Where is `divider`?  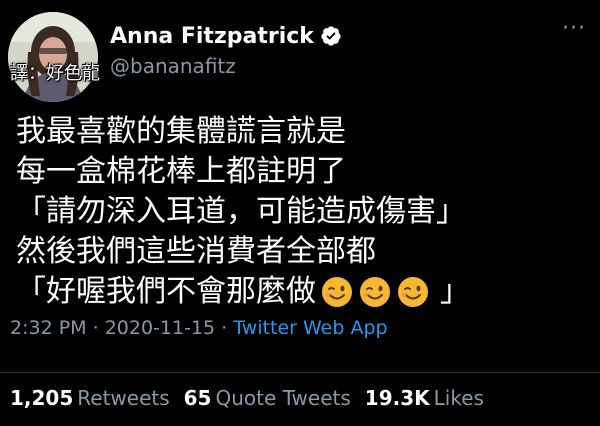 divider is located at coordinates (300, 372).